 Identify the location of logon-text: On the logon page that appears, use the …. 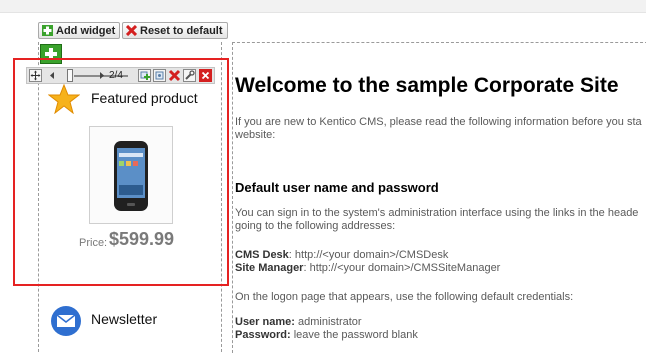
(404, 297).